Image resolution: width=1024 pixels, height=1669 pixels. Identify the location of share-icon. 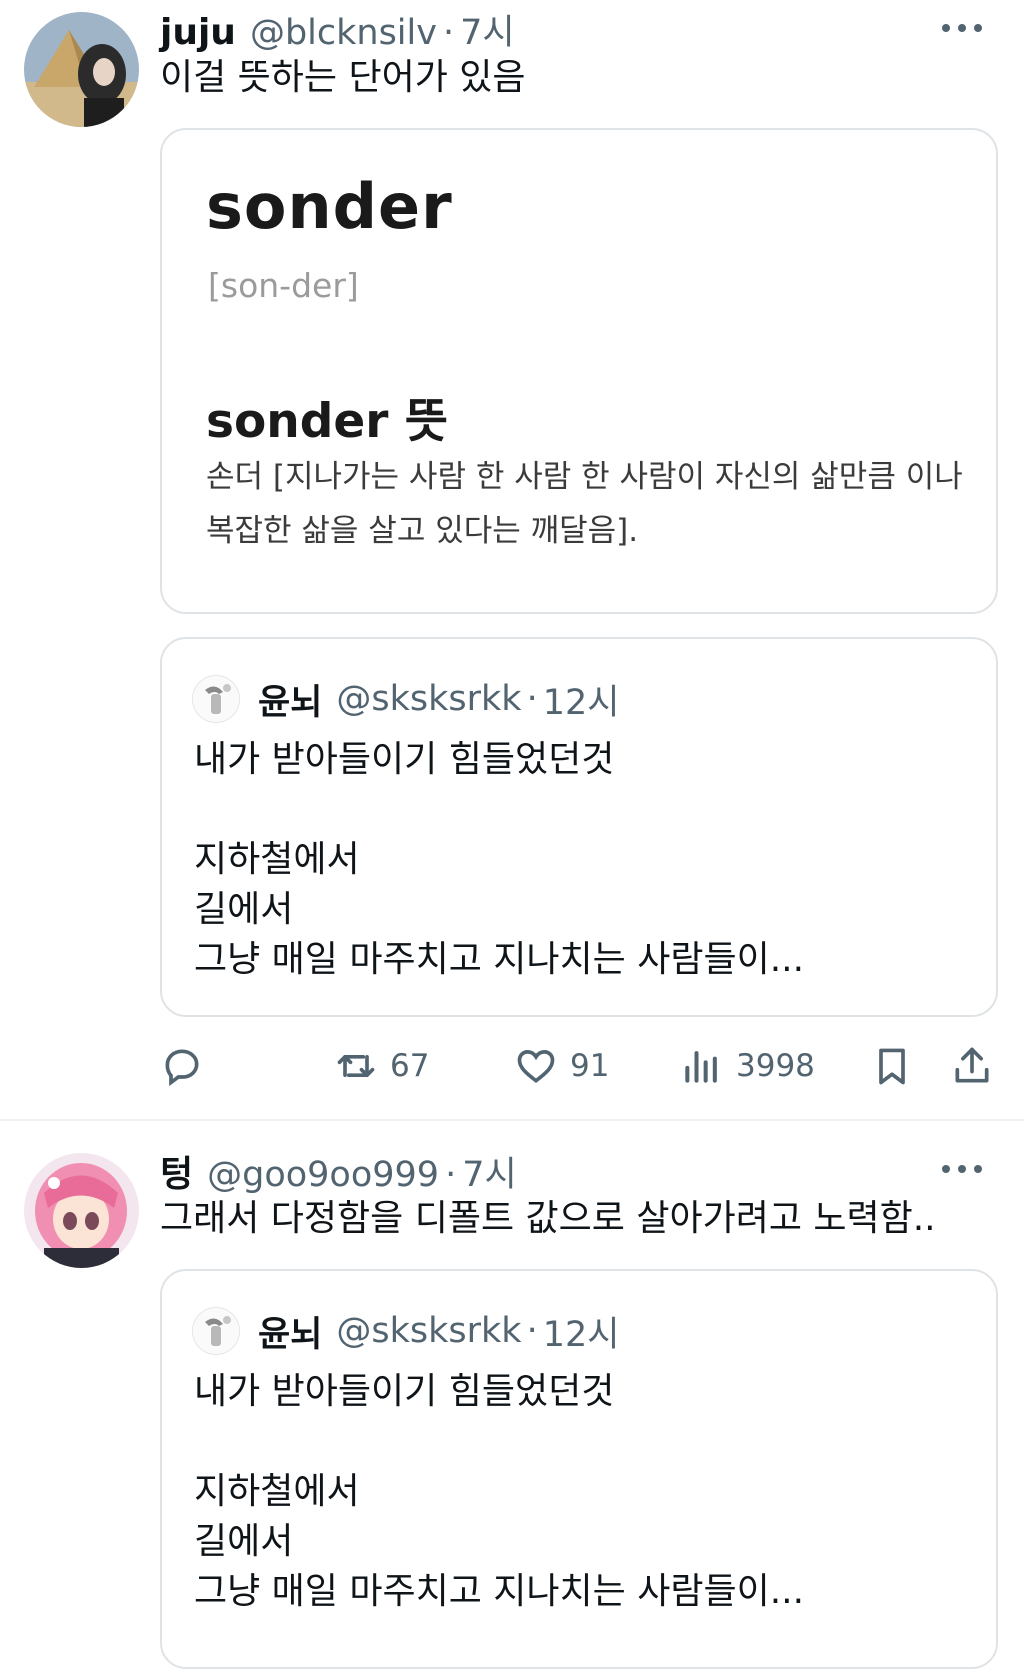
(972, 1065).